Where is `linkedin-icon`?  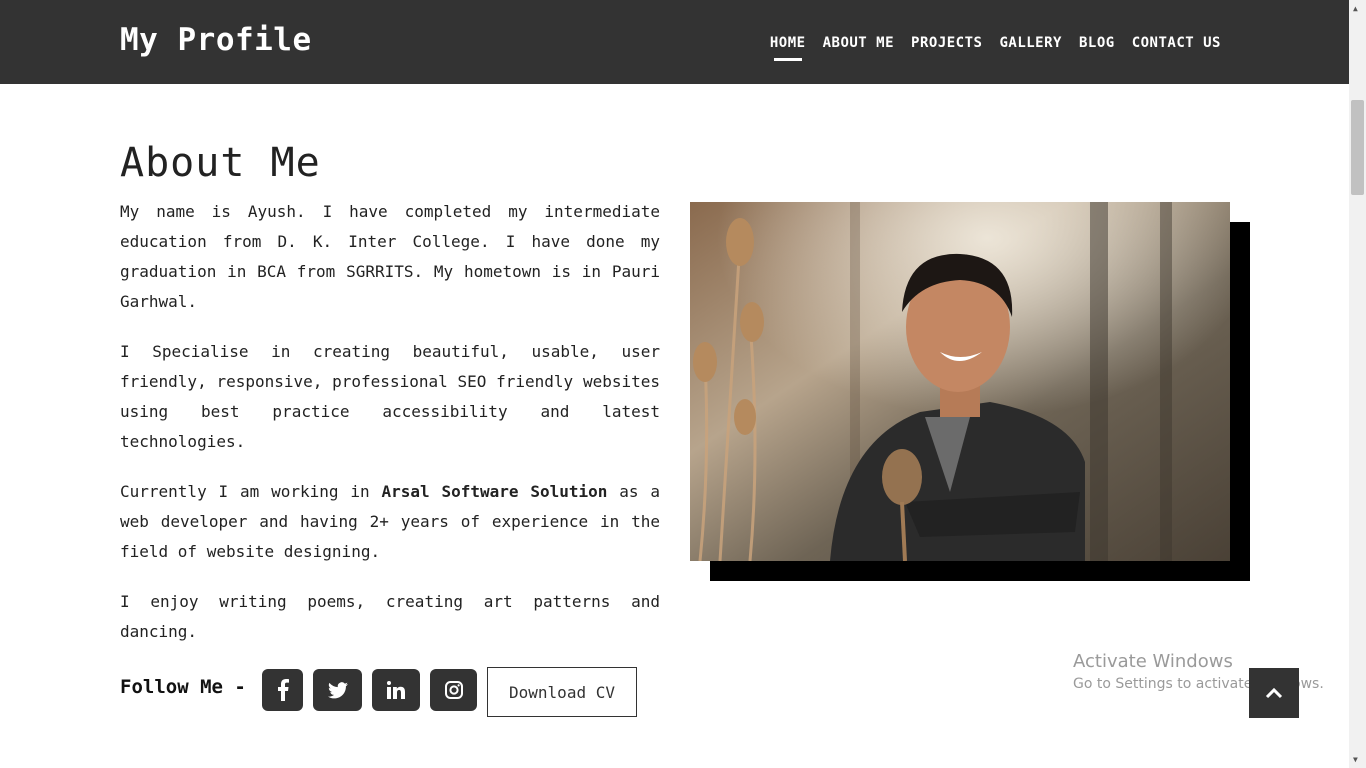 linkedin-icon is located at coordinates (396, 690).